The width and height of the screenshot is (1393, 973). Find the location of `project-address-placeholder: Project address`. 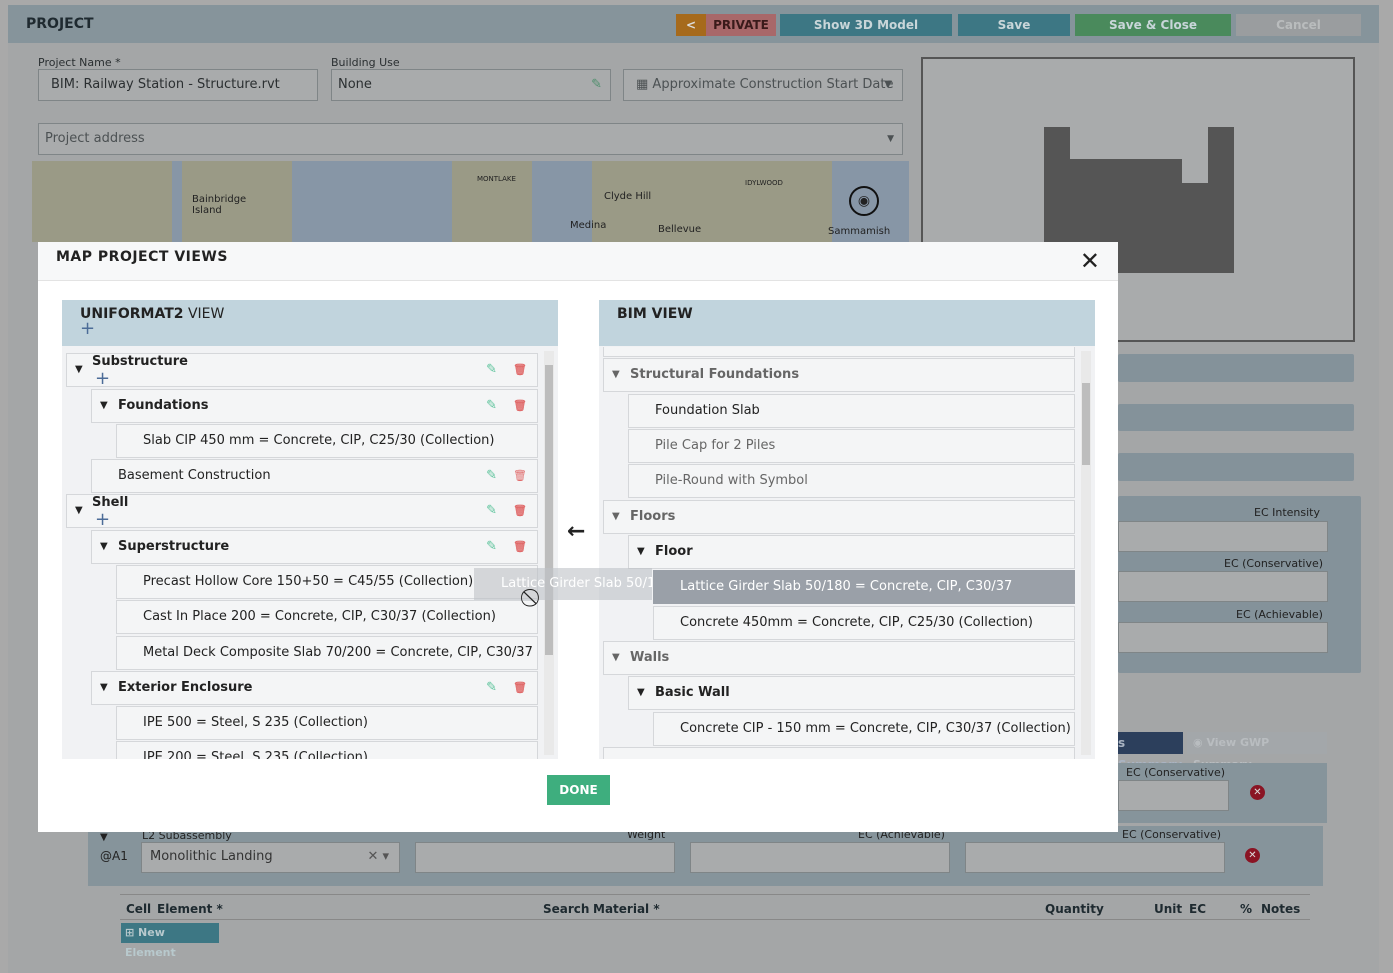

project-address-placeholder: Project address is located at coordinates (95, 138).